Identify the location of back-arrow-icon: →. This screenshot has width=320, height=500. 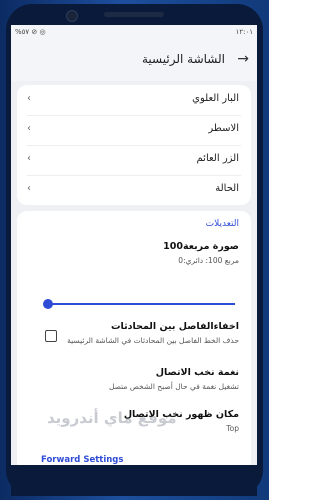
(243, 59).